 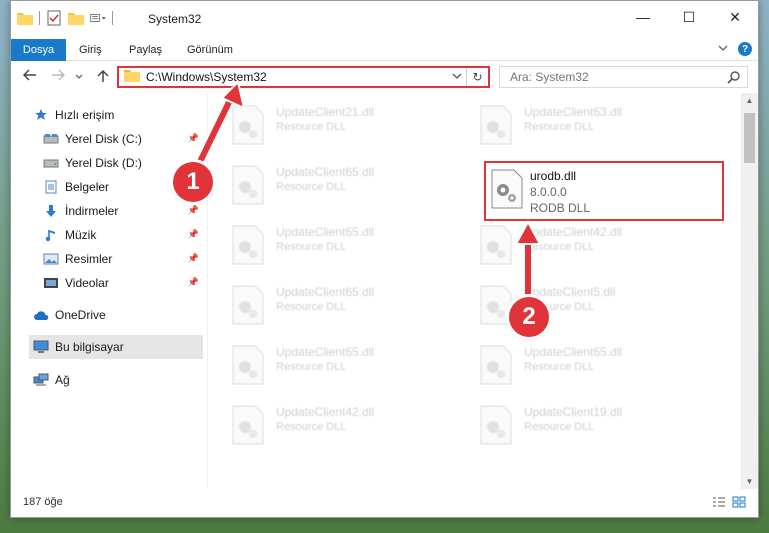 What do you see at coordinates (573, 412) in the screenshot?
I see `file-name: UpdateClient19.dll` at bounding box center [573, 412].